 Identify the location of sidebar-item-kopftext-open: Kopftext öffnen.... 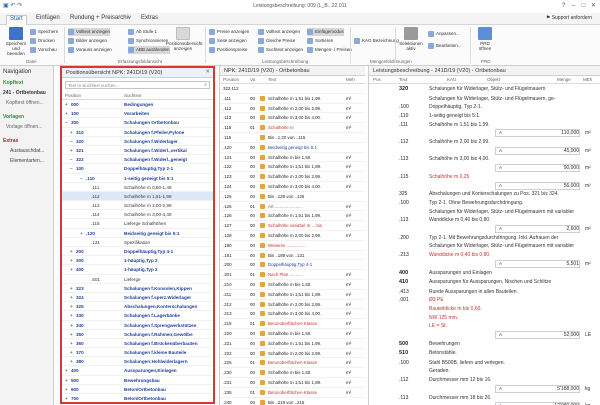
(26, 103).